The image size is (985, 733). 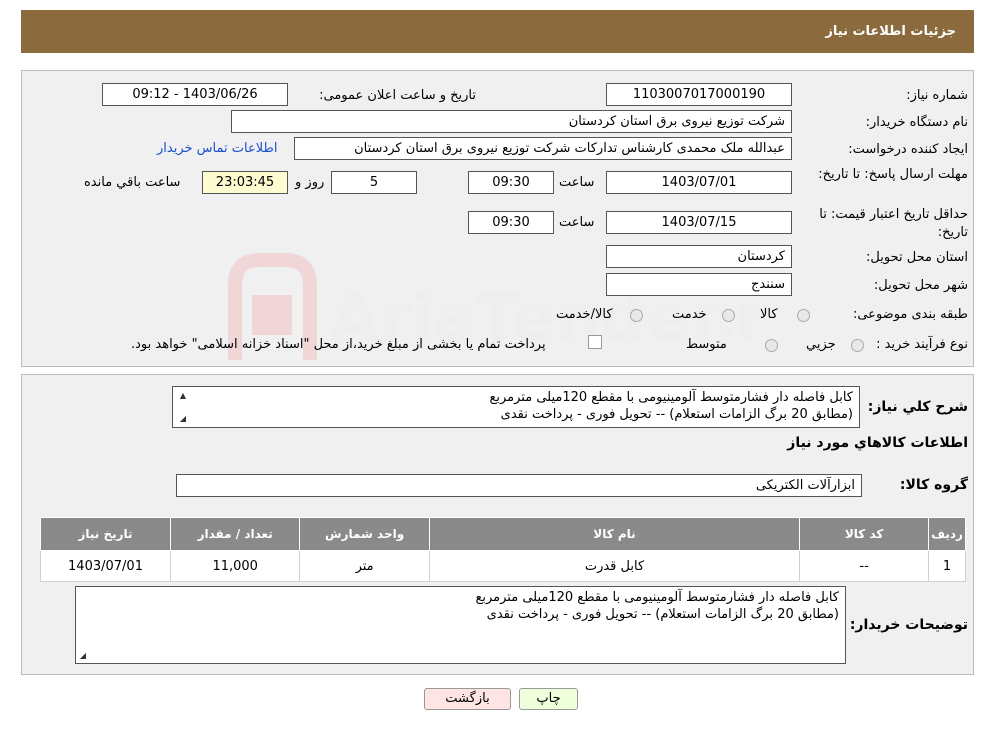 I want to click on category-radio-goods, so click(x=803, y=315).